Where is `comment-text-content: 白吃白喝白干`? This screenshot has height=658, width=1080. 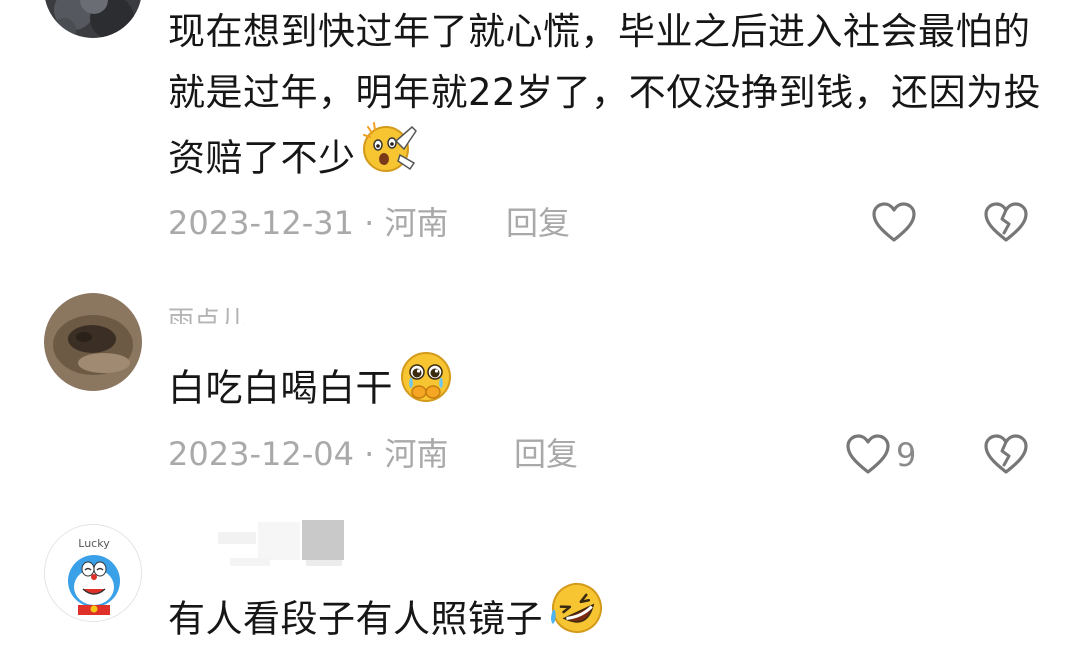 comment-text-content: 白吃白喝白干 is located at coordinates (280, 388).